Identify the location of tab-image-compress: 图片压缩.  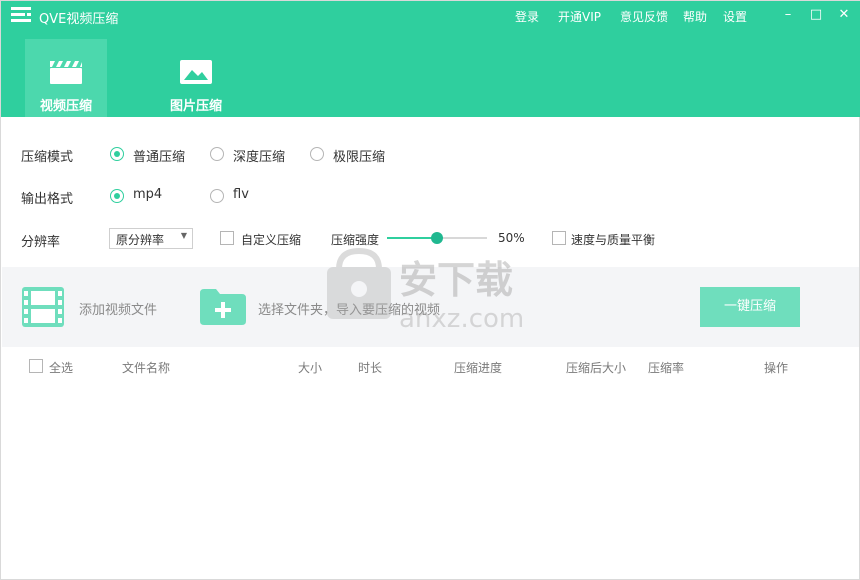
(196, 78).